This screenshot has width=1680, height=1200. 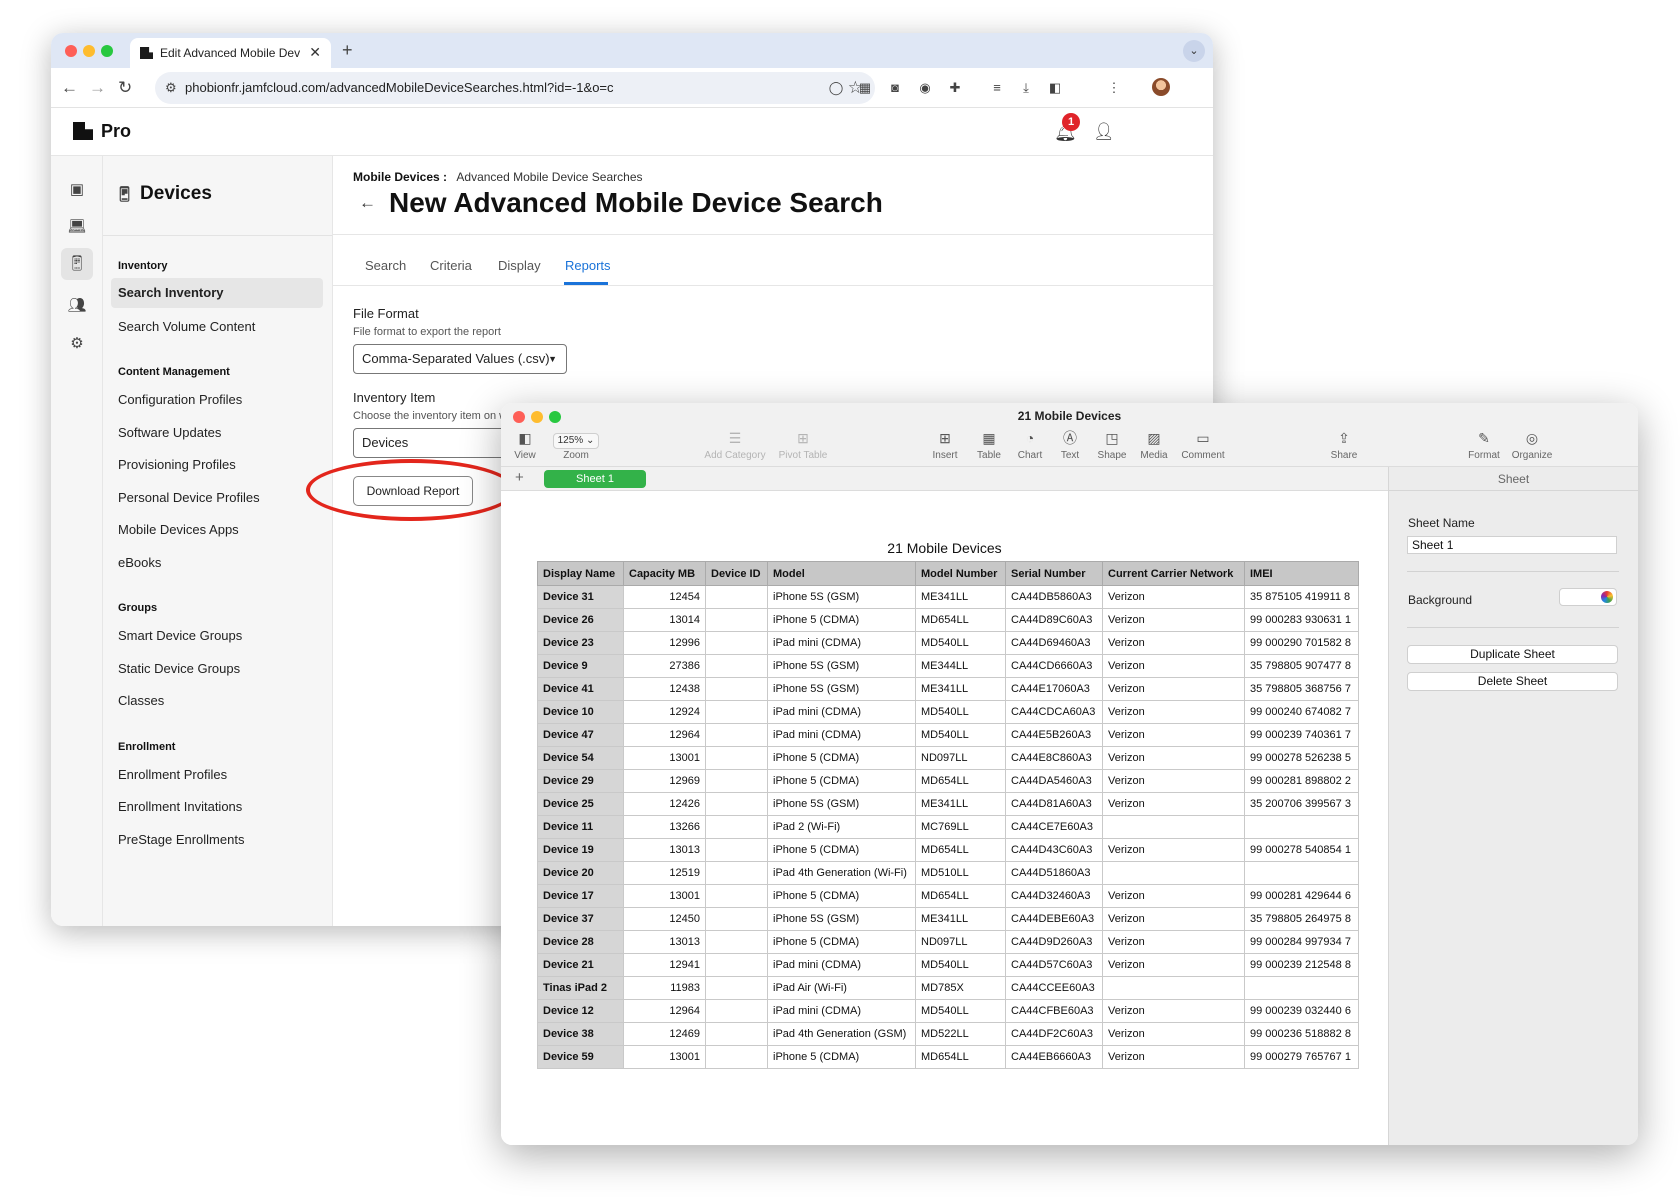 I want to click on table-title: 21 Mobile Devices, so click(x=944, y=548).